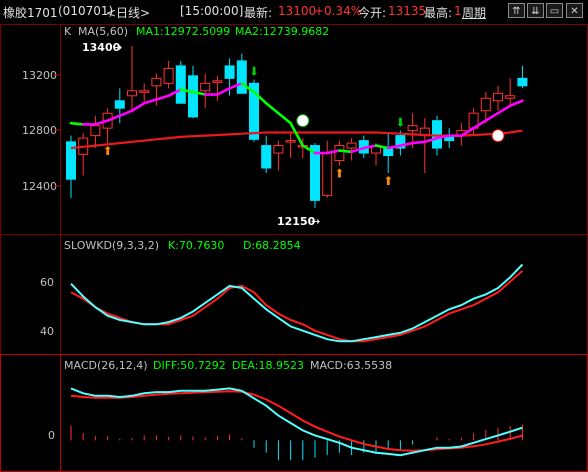  What do you see at coordinates (106, 365) in the screenshot?
I see `macd-pane-label: MACD(26,12,4)` at bounding box center [106, 365].